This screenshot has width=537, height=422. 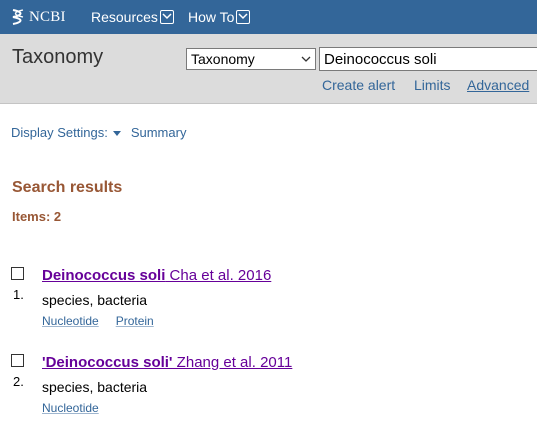 I want to click on ncbi-helix-icon, so click(x=18, y=17).